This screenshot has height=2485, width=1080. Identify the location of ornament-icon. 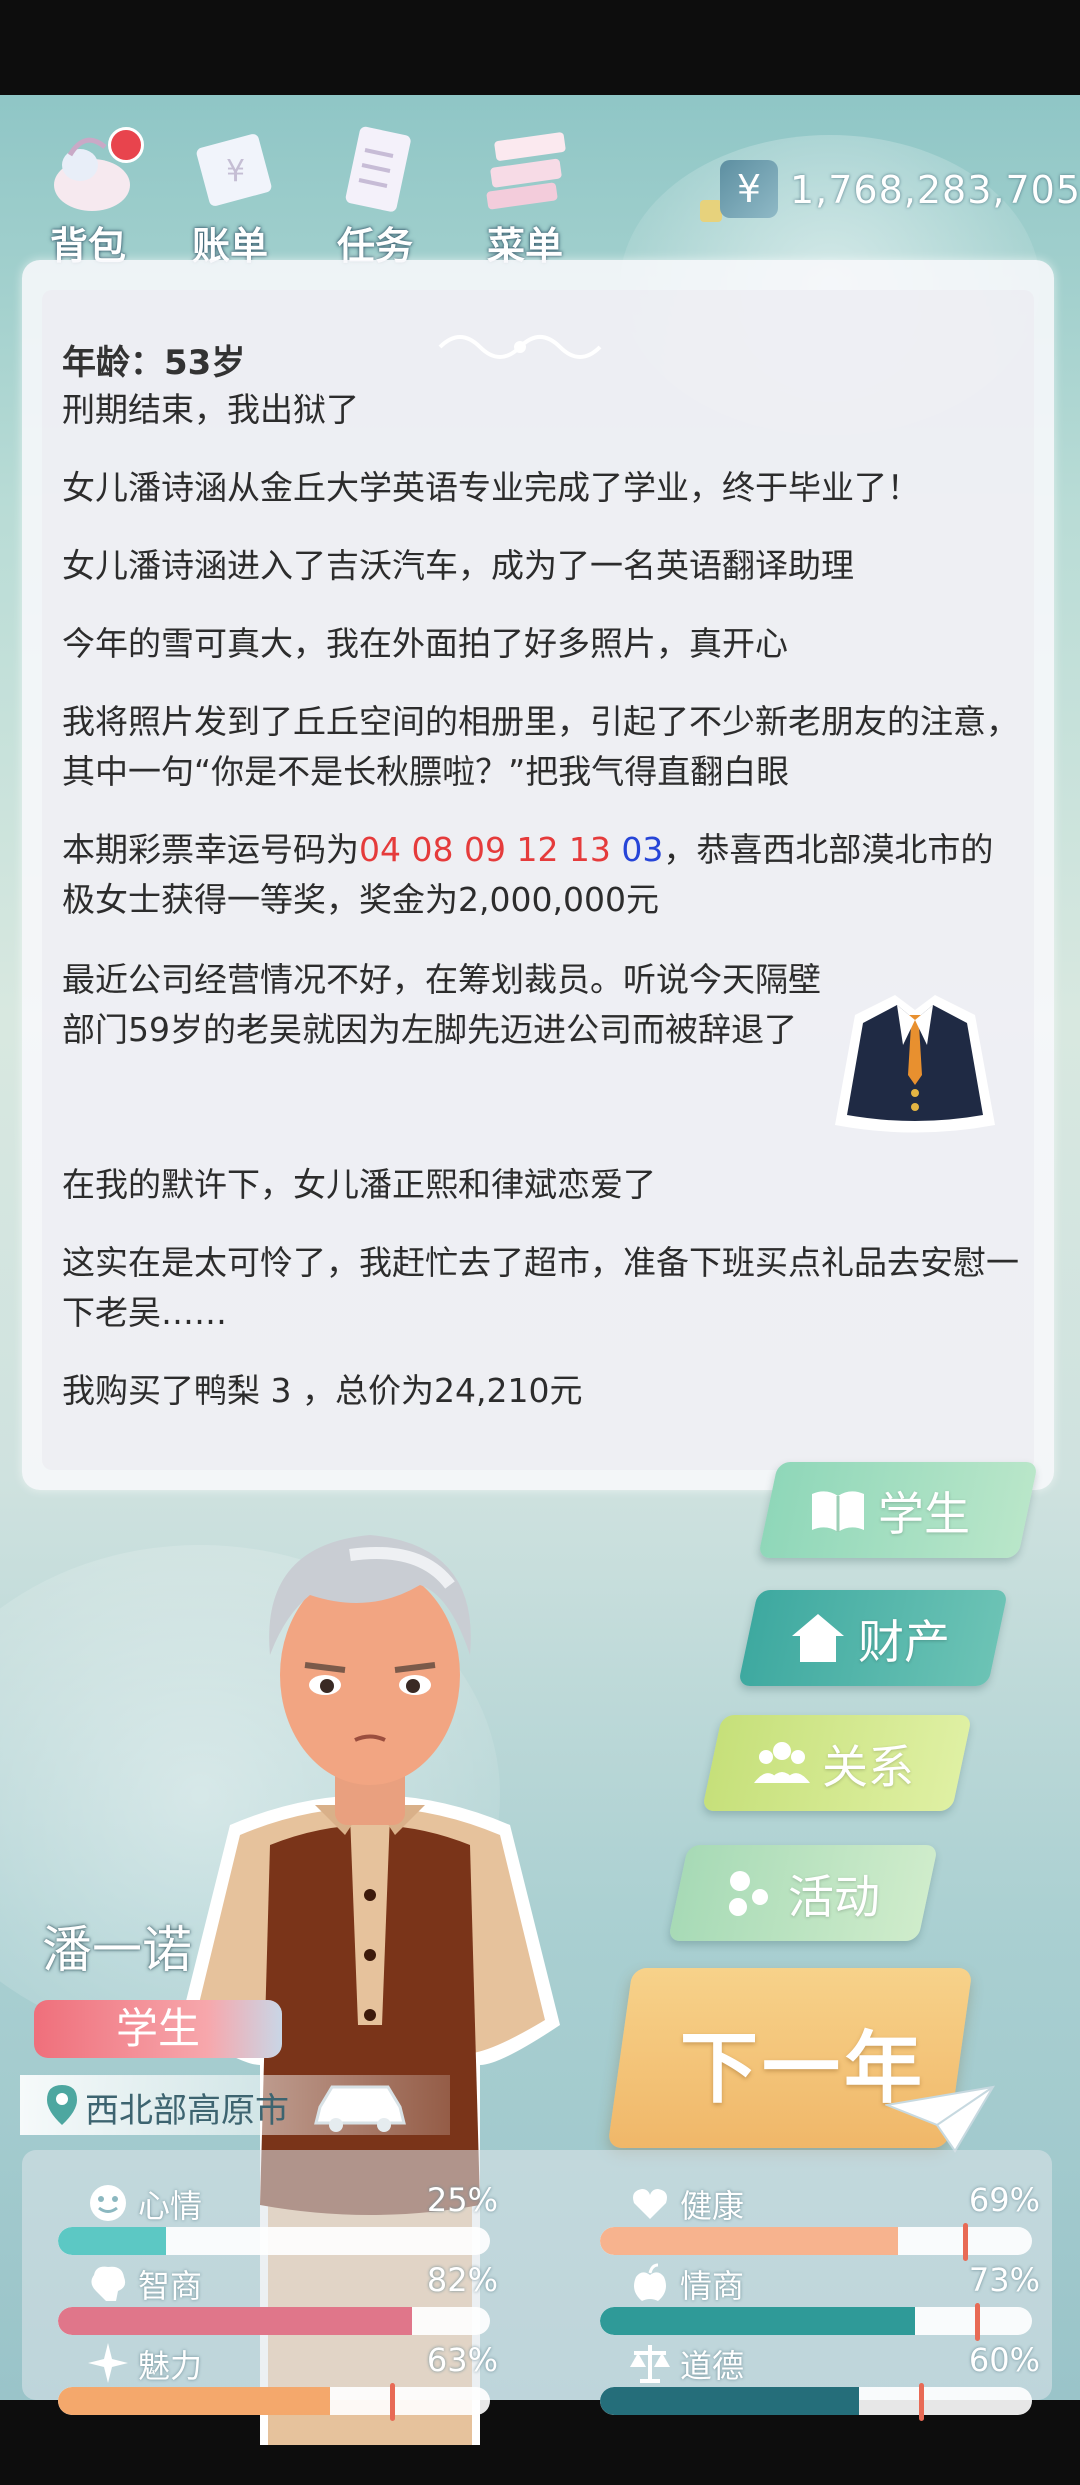
(520, 347).